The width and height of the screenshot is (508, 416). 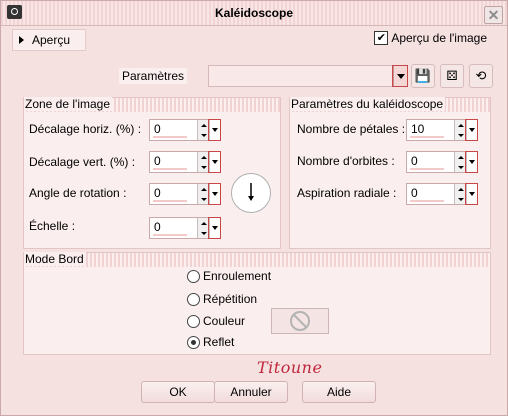 What do you see at coordinates (224, 321) in the screenshot?
I see `radio-label: Couleur` at bounding box center [224, 321].